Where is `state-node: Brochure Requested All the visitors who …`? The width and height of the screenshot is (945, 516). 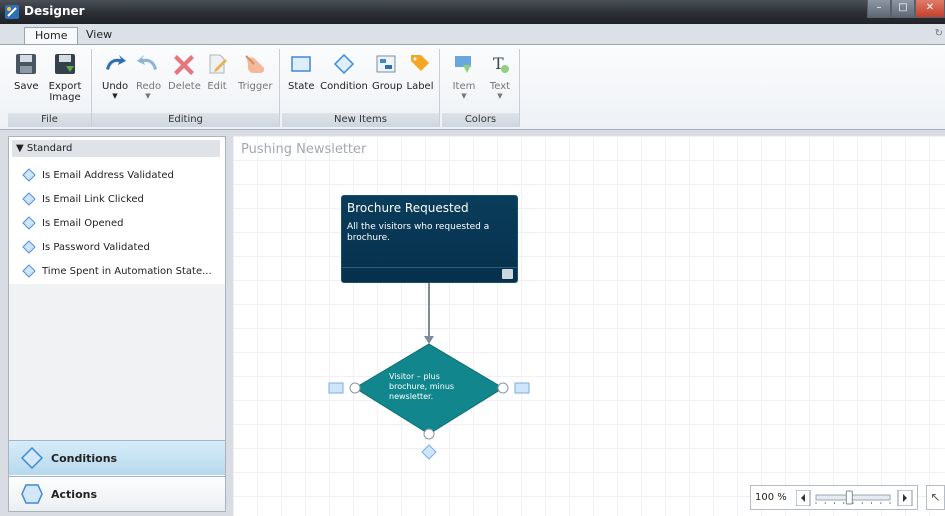 state-node: Brochure Requested All the visitors who … is located at coordinates (429, 239).